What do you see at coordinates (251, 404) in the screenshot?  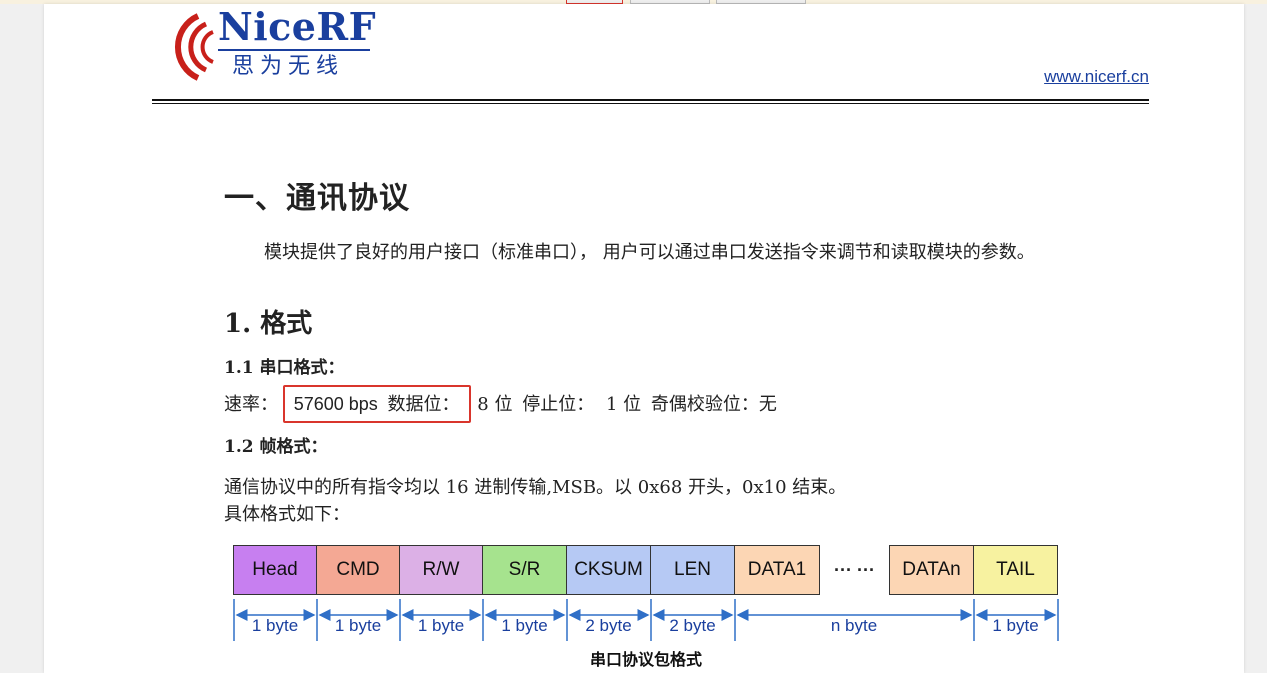 I see `rate-label: 速率：` at bounding box center [251, 404].